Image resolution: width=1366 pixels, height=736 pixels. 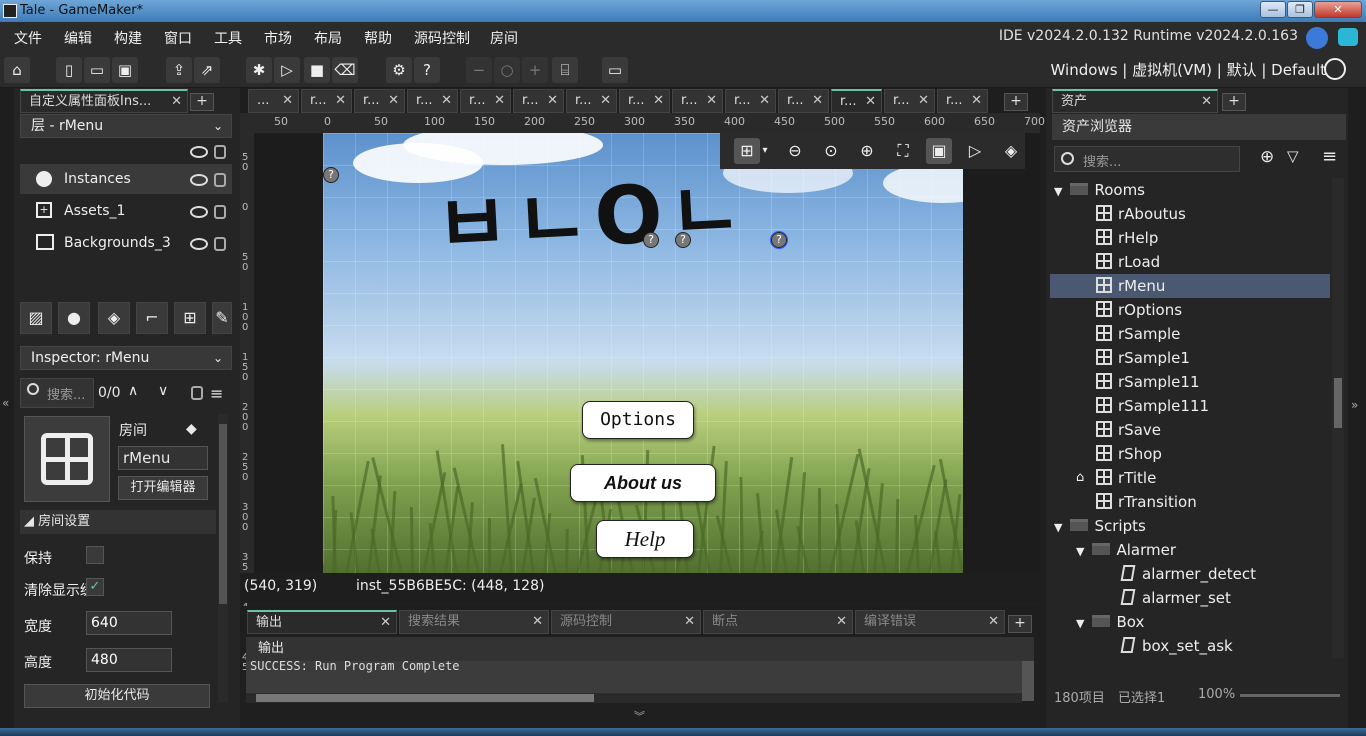 I want to click on asset-script-item: box_set_ask, so click(x=1190, y=646).